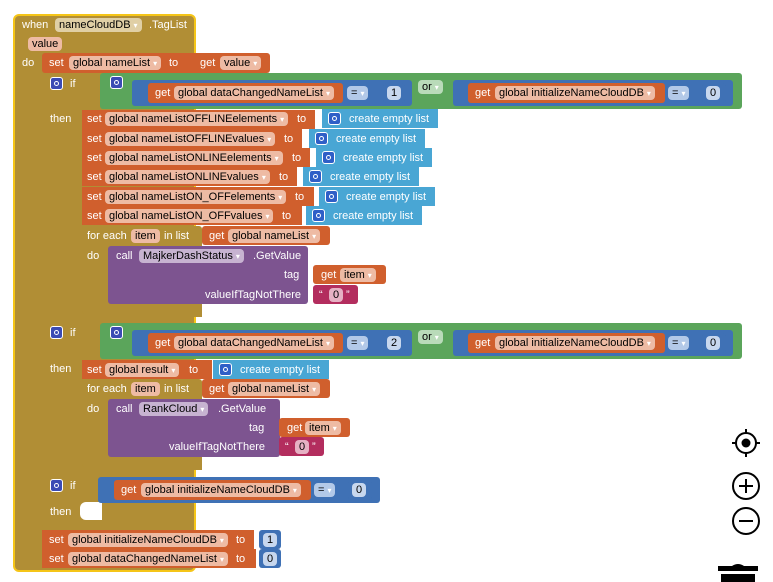  Describe the element at coordinates (292, 275) in the screenshot. I see `tag-label: tag` at that location.